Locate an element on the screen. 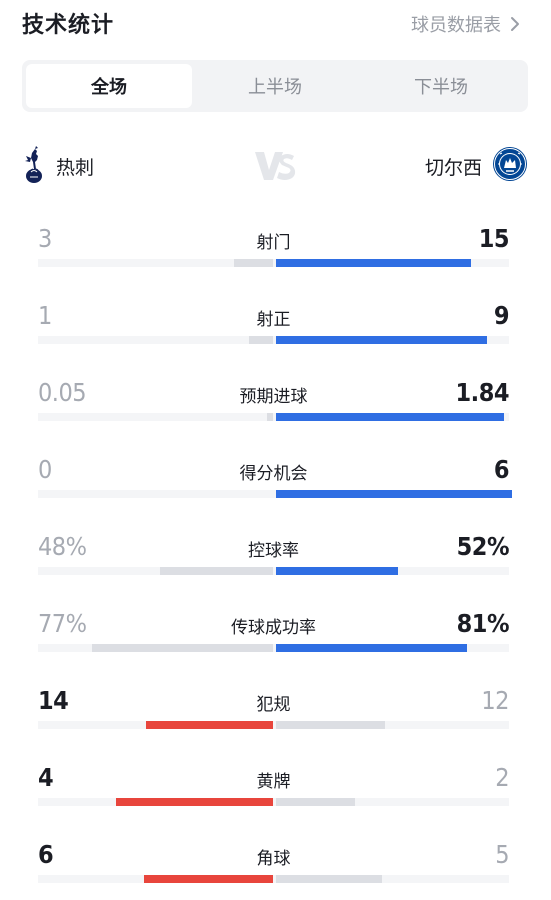 The height and width of the screenshot is (900, 551). away-team-name: 切尔西 is located at coordinates (453, 167).